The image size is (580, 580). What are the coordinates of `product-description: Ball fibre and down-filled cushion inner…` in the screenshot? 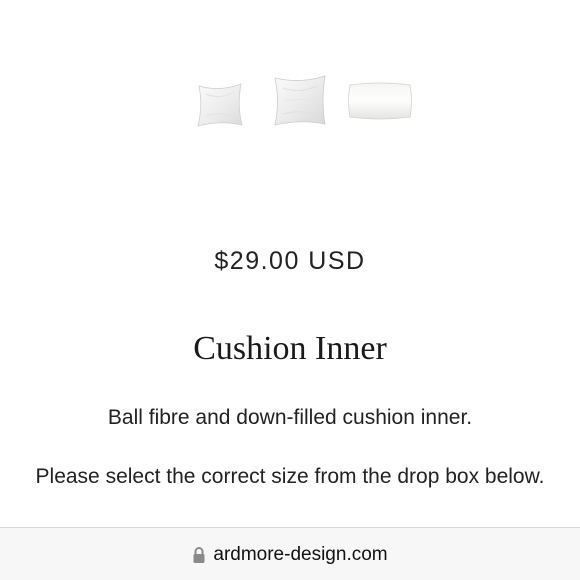 It's located at (290, 417).